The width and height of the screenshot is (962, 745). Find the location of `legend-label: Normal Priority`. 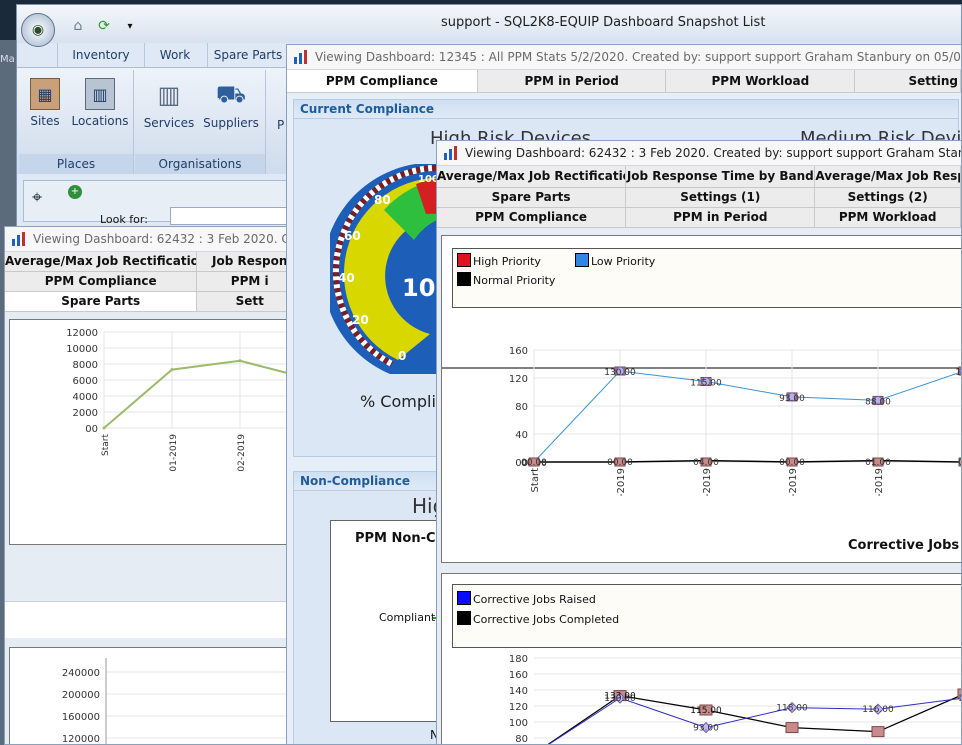

legend-label: Normal Priority is located at coordinates (514, 280).